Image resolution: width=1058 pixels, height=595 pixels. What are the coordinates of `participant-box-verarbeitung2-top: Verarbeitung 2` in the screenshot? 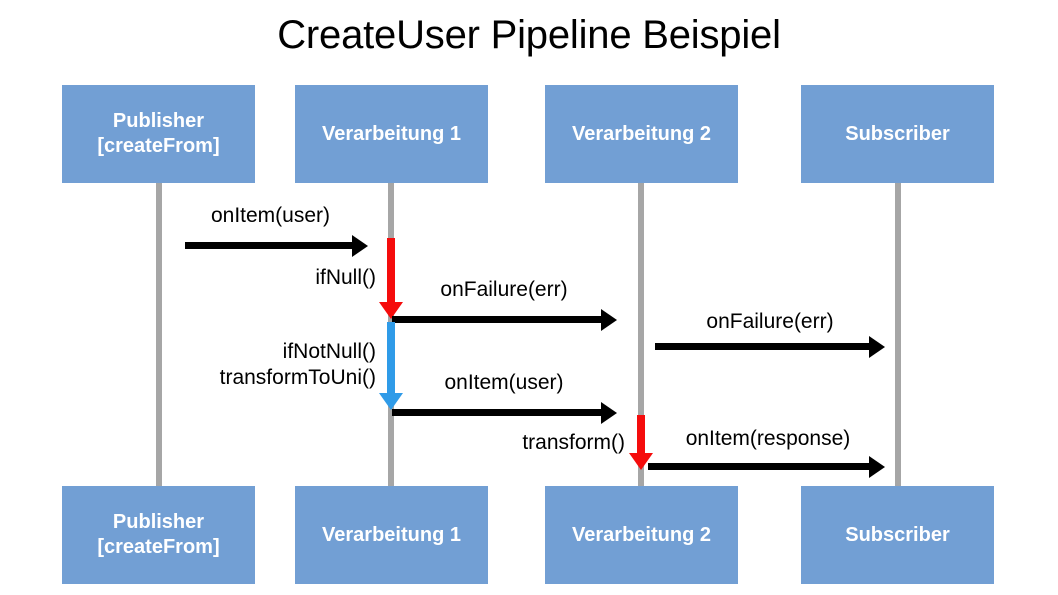 It's located at (641, 134).